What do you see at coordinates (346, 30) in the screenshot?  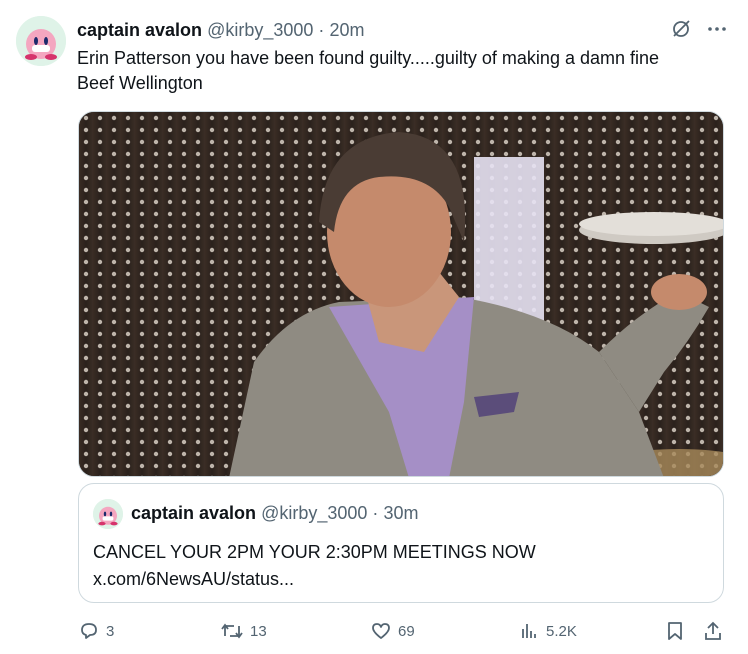 I see `timestamp: 20m` at bounding box center [346, 30].